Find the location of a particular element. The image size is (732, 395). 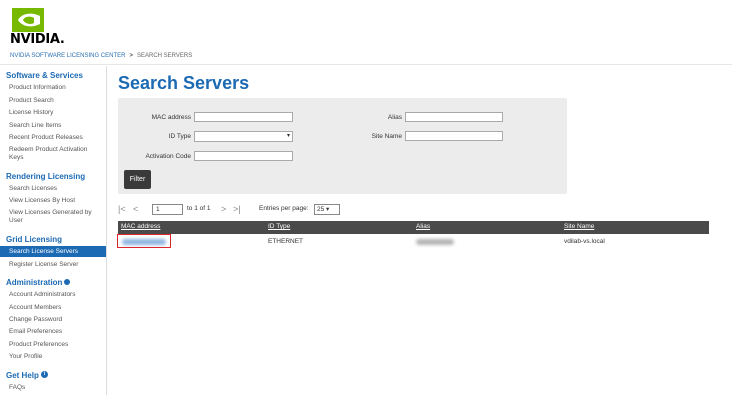

sidebar-section-grid: Grid Licensing is located at coordinates (34, 239).